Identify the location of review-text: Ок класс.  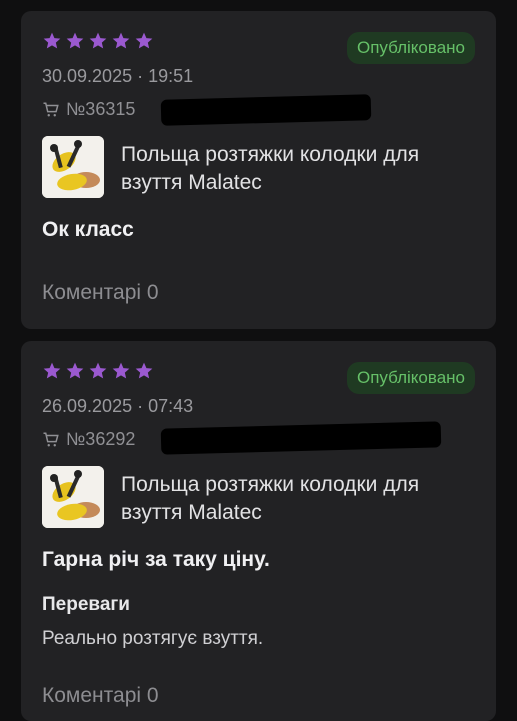
(88, 229).